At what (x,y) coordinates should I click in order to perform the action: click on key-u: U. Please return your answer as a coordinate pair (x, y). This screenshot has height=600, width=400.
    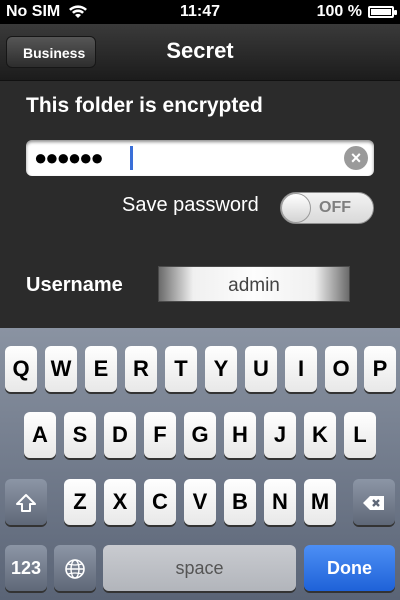
    Looking at the image, I should click on (261, 369).